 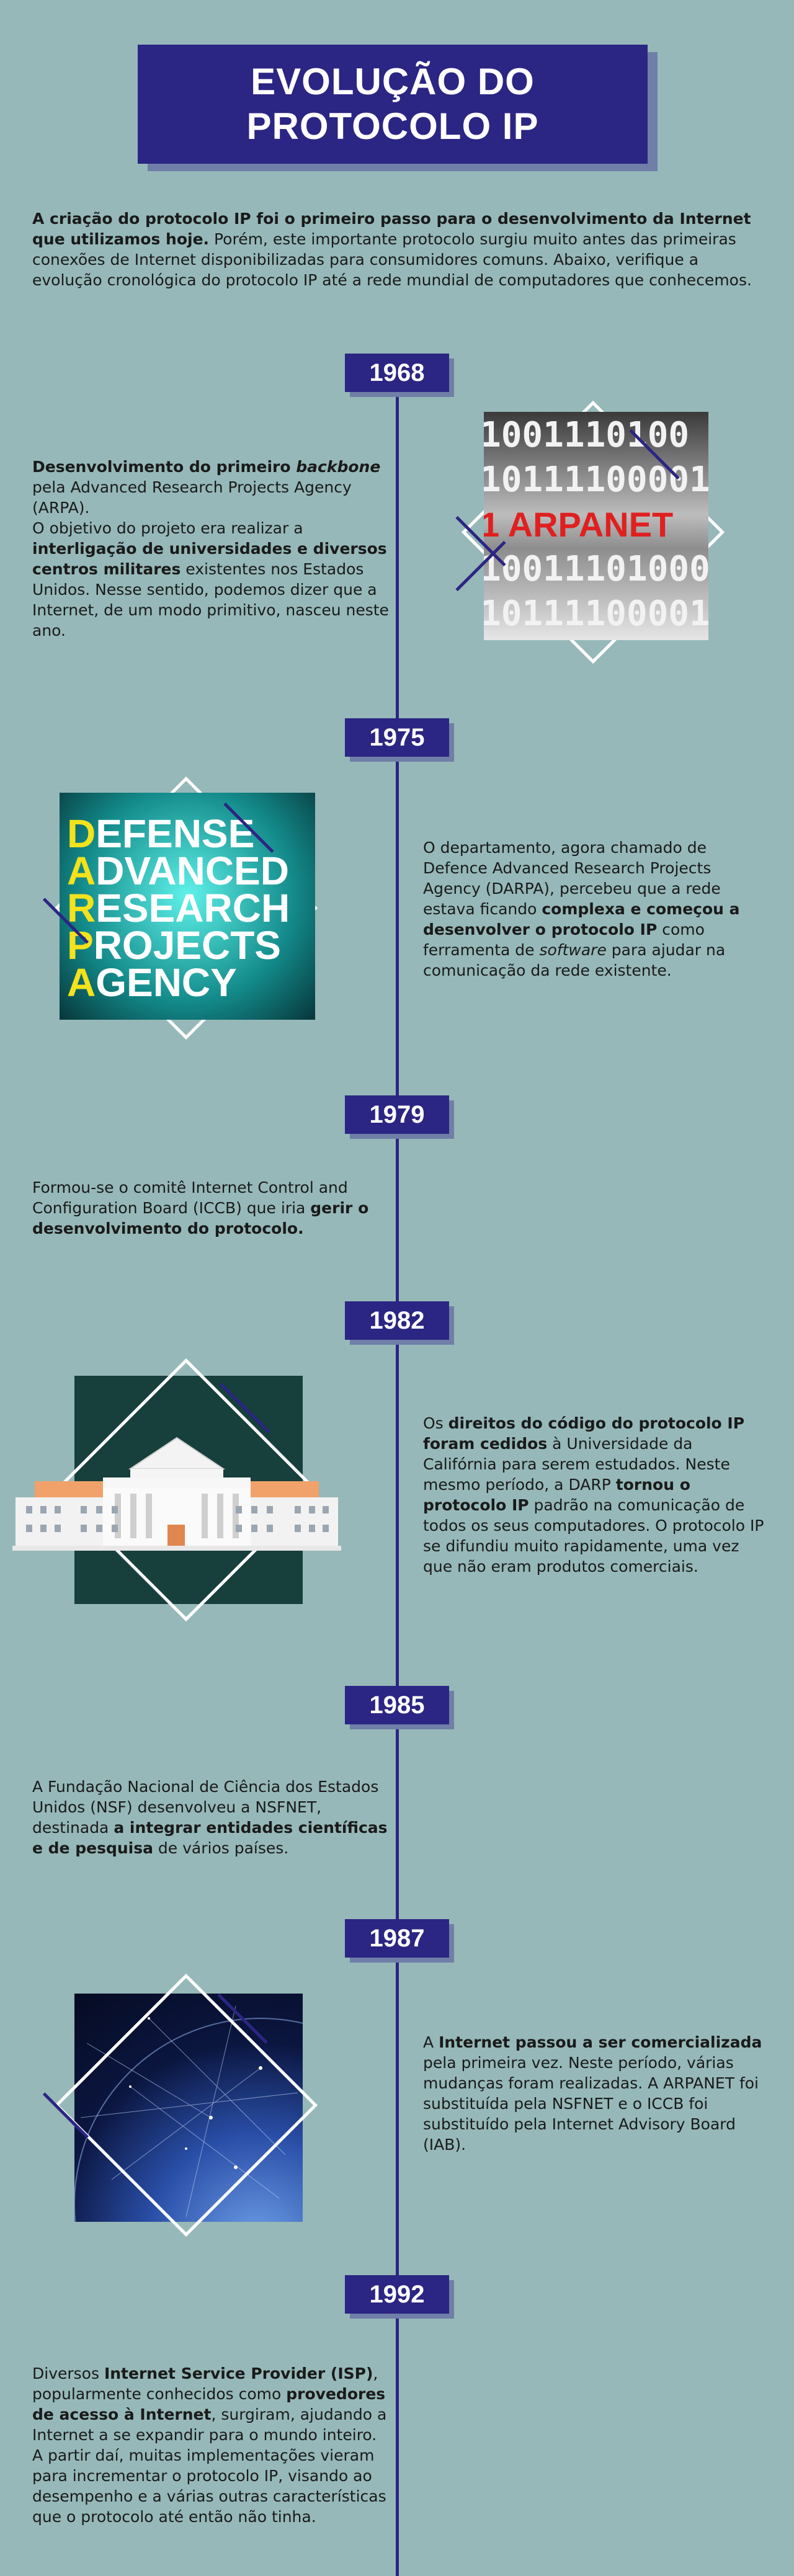 I want to click on title-line-2: PROTOCOLO IP, so click(x=393, y=126).